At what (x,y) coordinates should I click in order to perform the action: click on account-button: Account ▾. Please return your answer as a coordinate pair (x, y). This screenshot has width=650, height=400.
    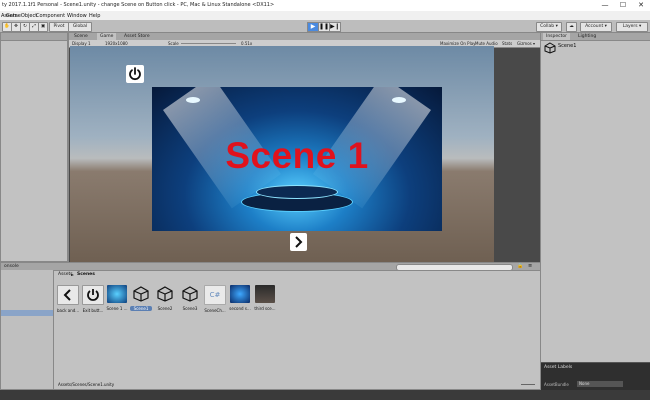
    Looking at the image, I should click on (596, 27).